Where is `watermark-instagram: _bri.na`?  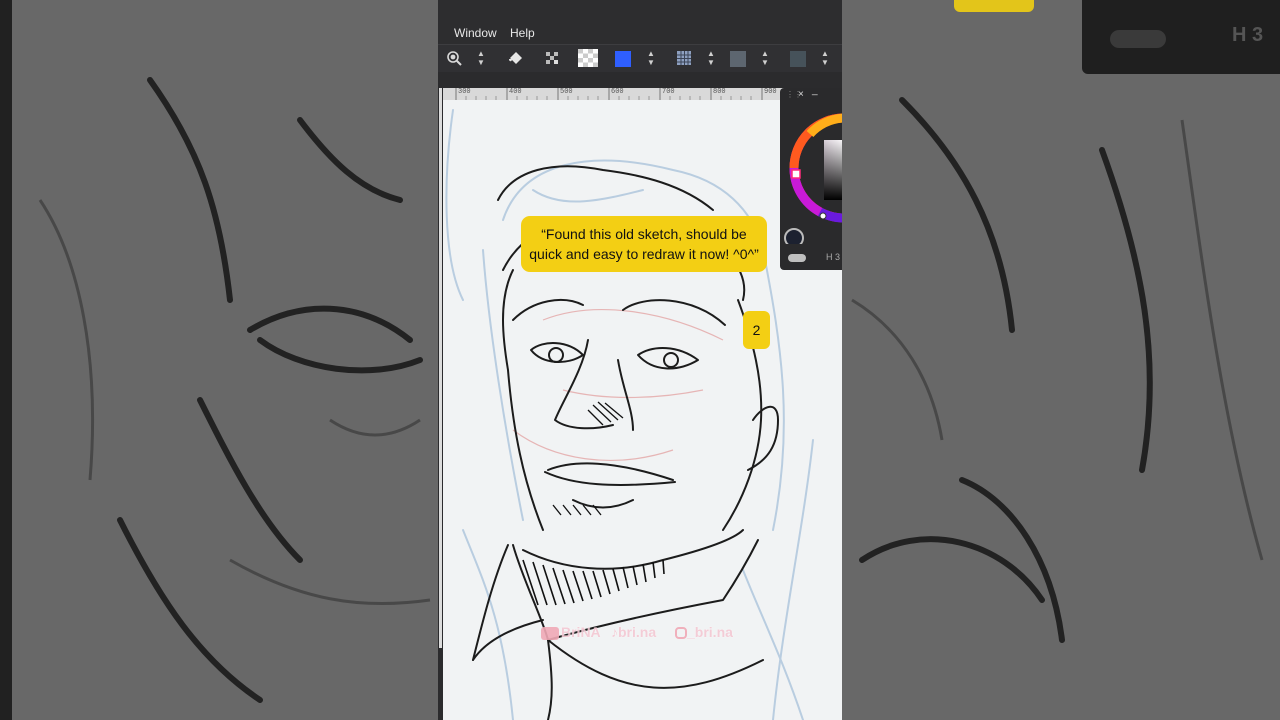 watermark-instagram: _bri.na is located at coordinates (704, 632).